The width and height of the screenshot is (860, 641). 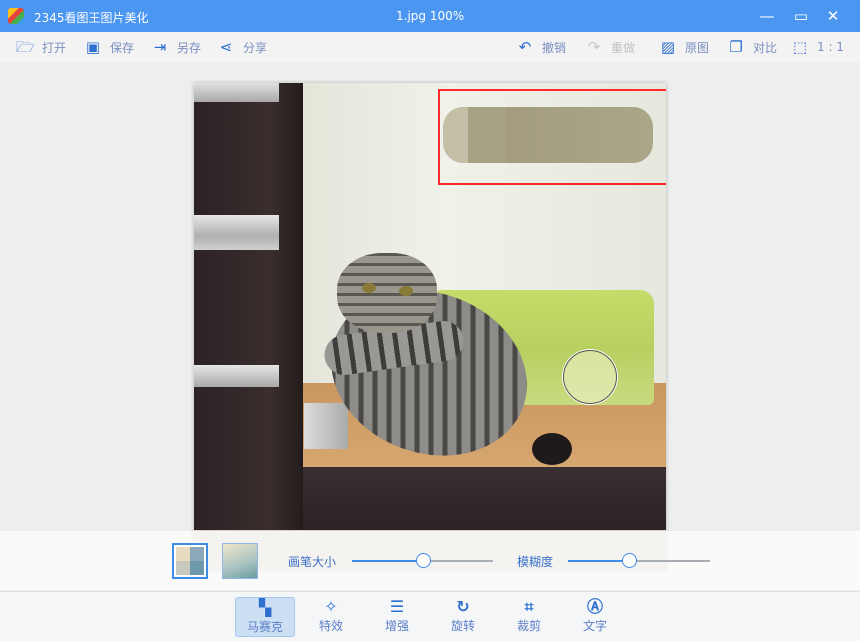 What do you see at coordinates (312, 562) in the screenshot?
I see `brush-size-label: 画笔大小` at bounding box center [312, 562].